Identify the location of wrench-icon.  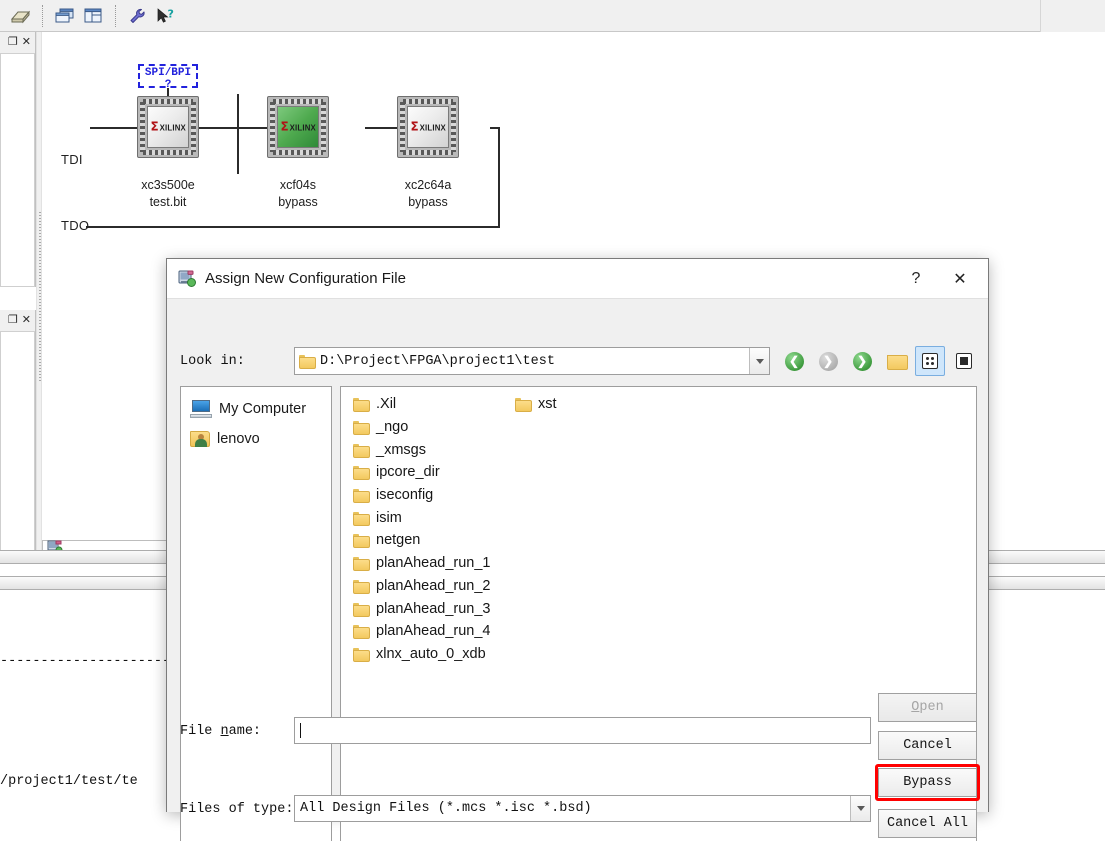
(138, 16).